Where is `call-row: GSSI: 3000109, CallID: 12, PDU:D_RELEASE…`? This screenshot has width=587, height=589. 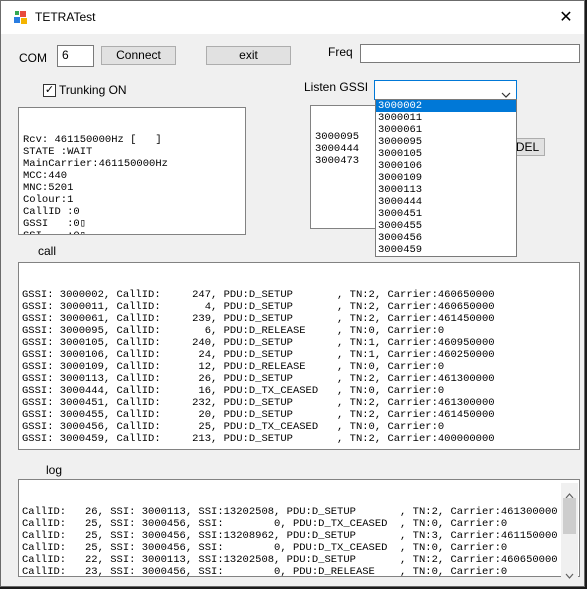 call-row: GSSI: 3000109, CallID: 12, PDU:D_RELEASE… is located at coordinates (233, 367).